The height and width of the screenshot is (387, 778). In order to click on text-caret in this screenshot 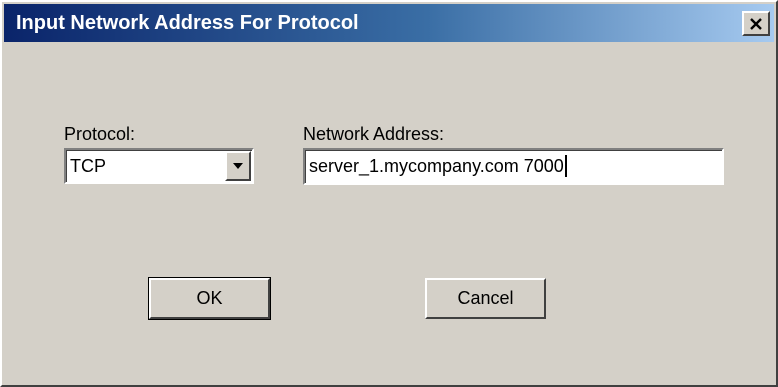, I will do `click(565, 165)`.